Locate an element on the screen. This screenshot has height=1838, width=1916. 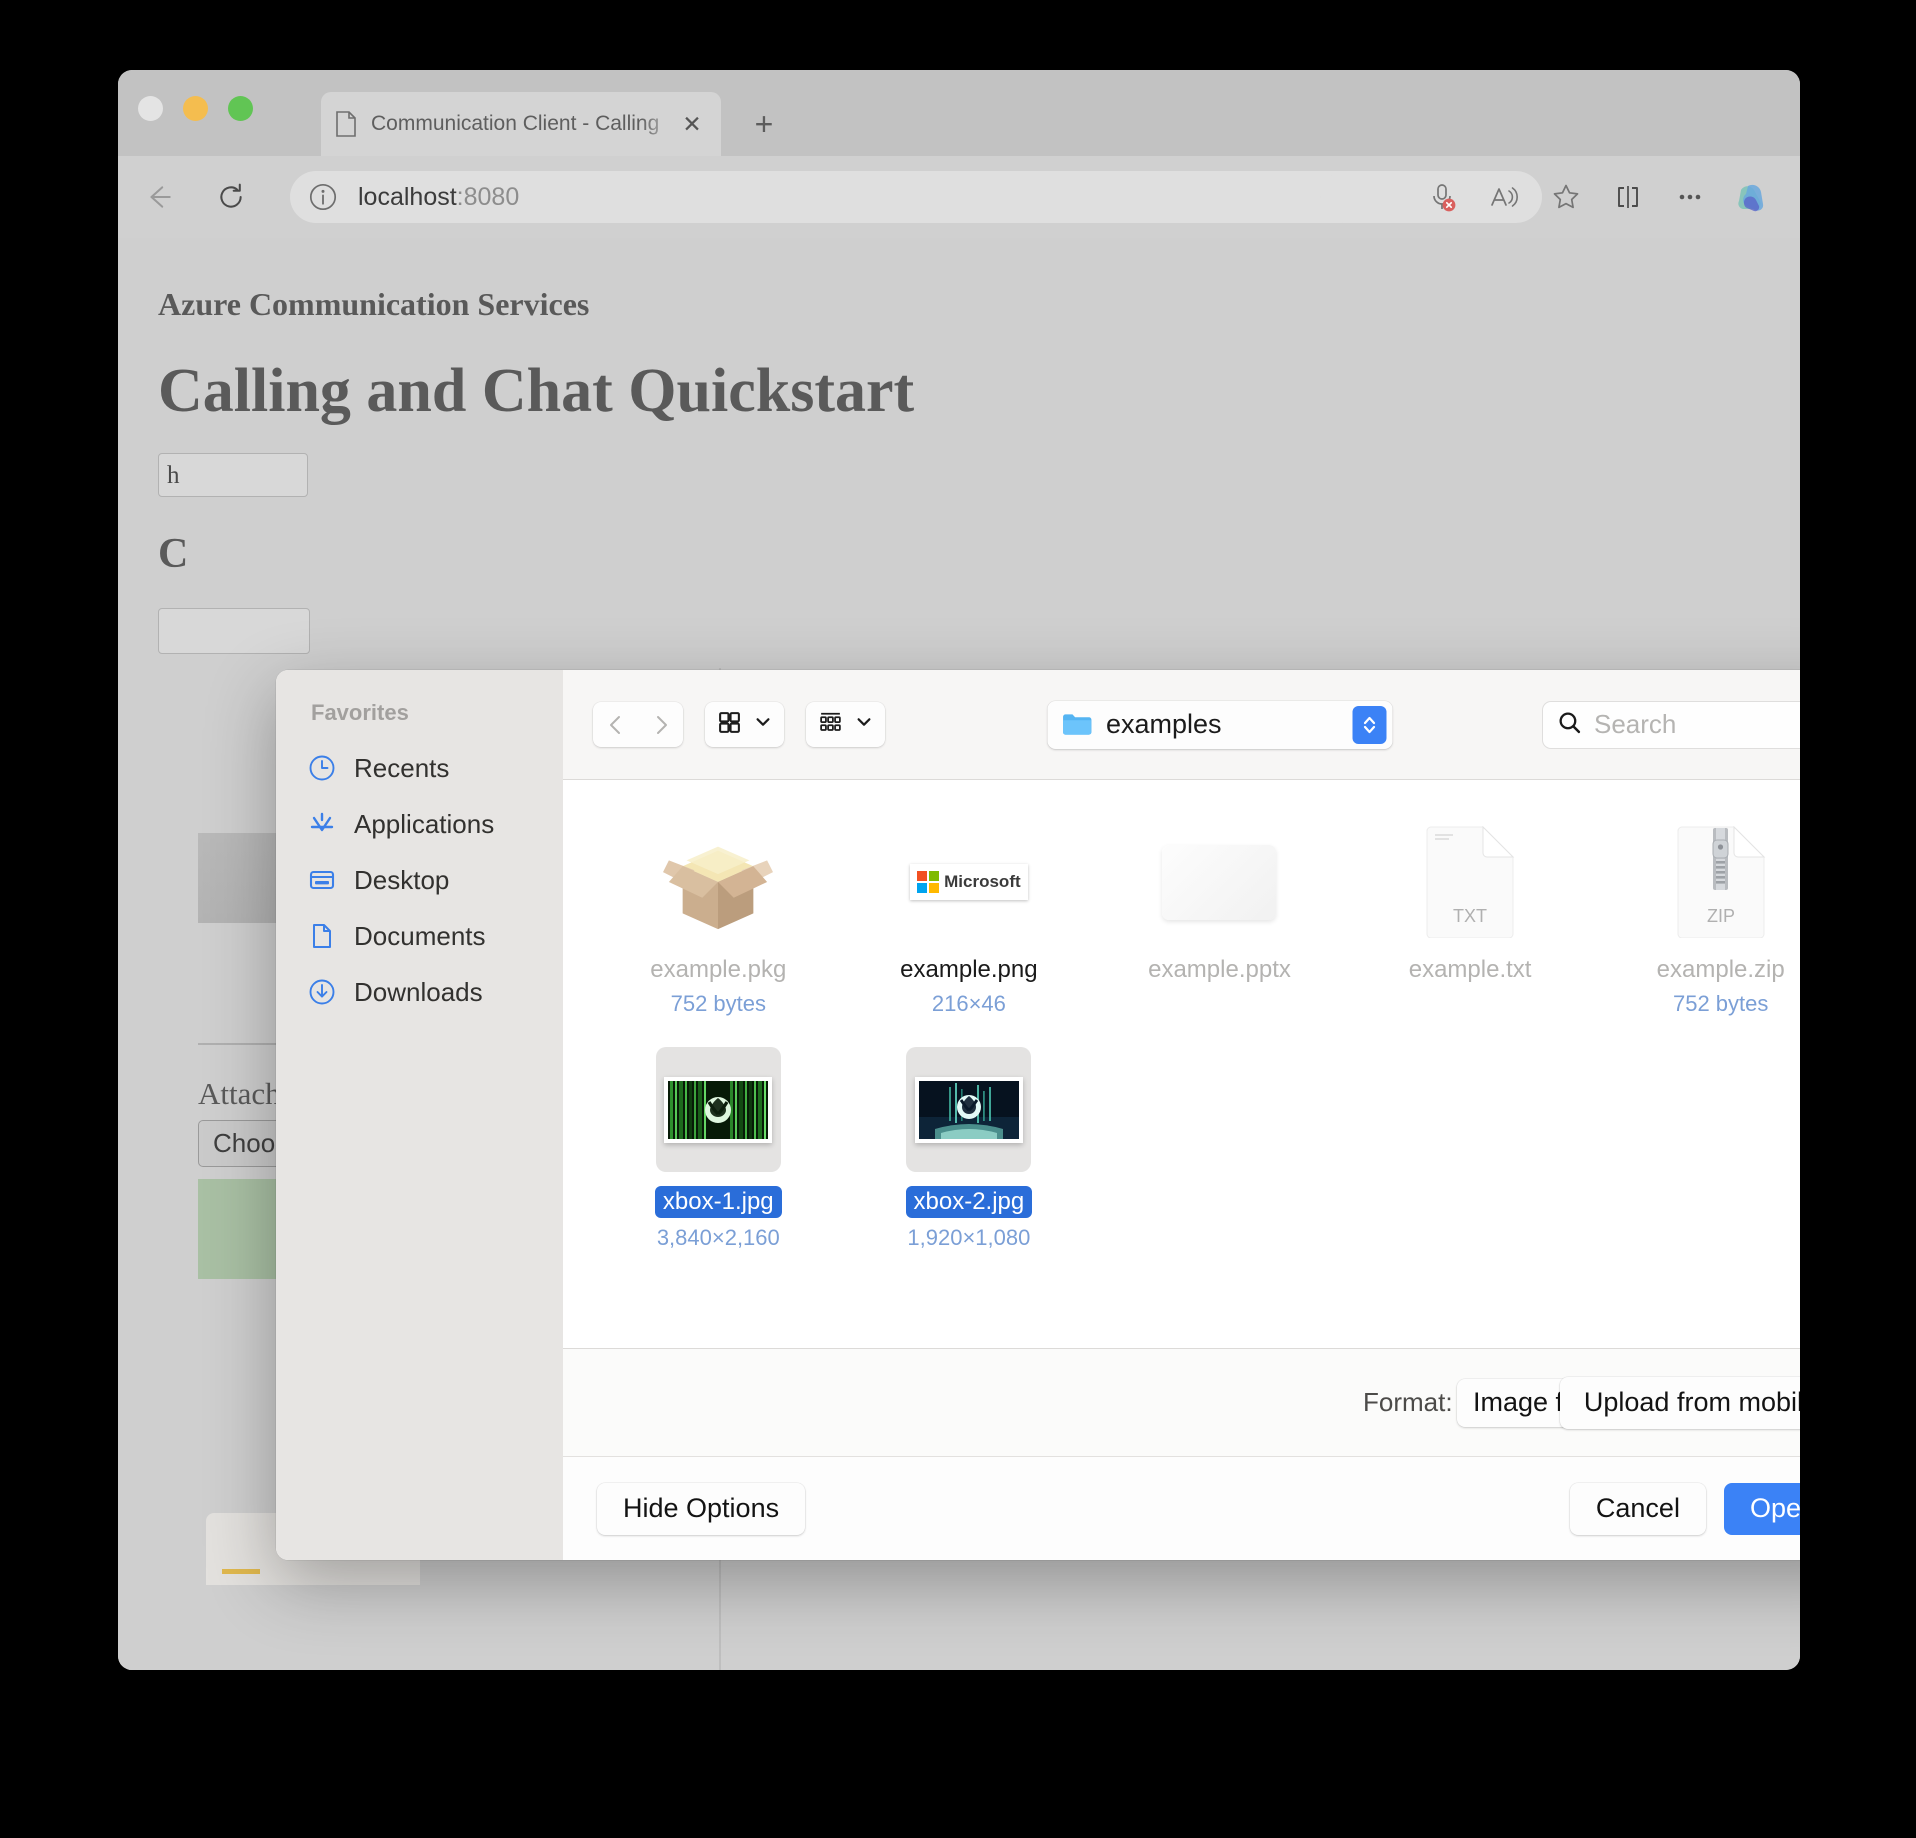
gallery-view-icon is located at coordinates (830, 725).